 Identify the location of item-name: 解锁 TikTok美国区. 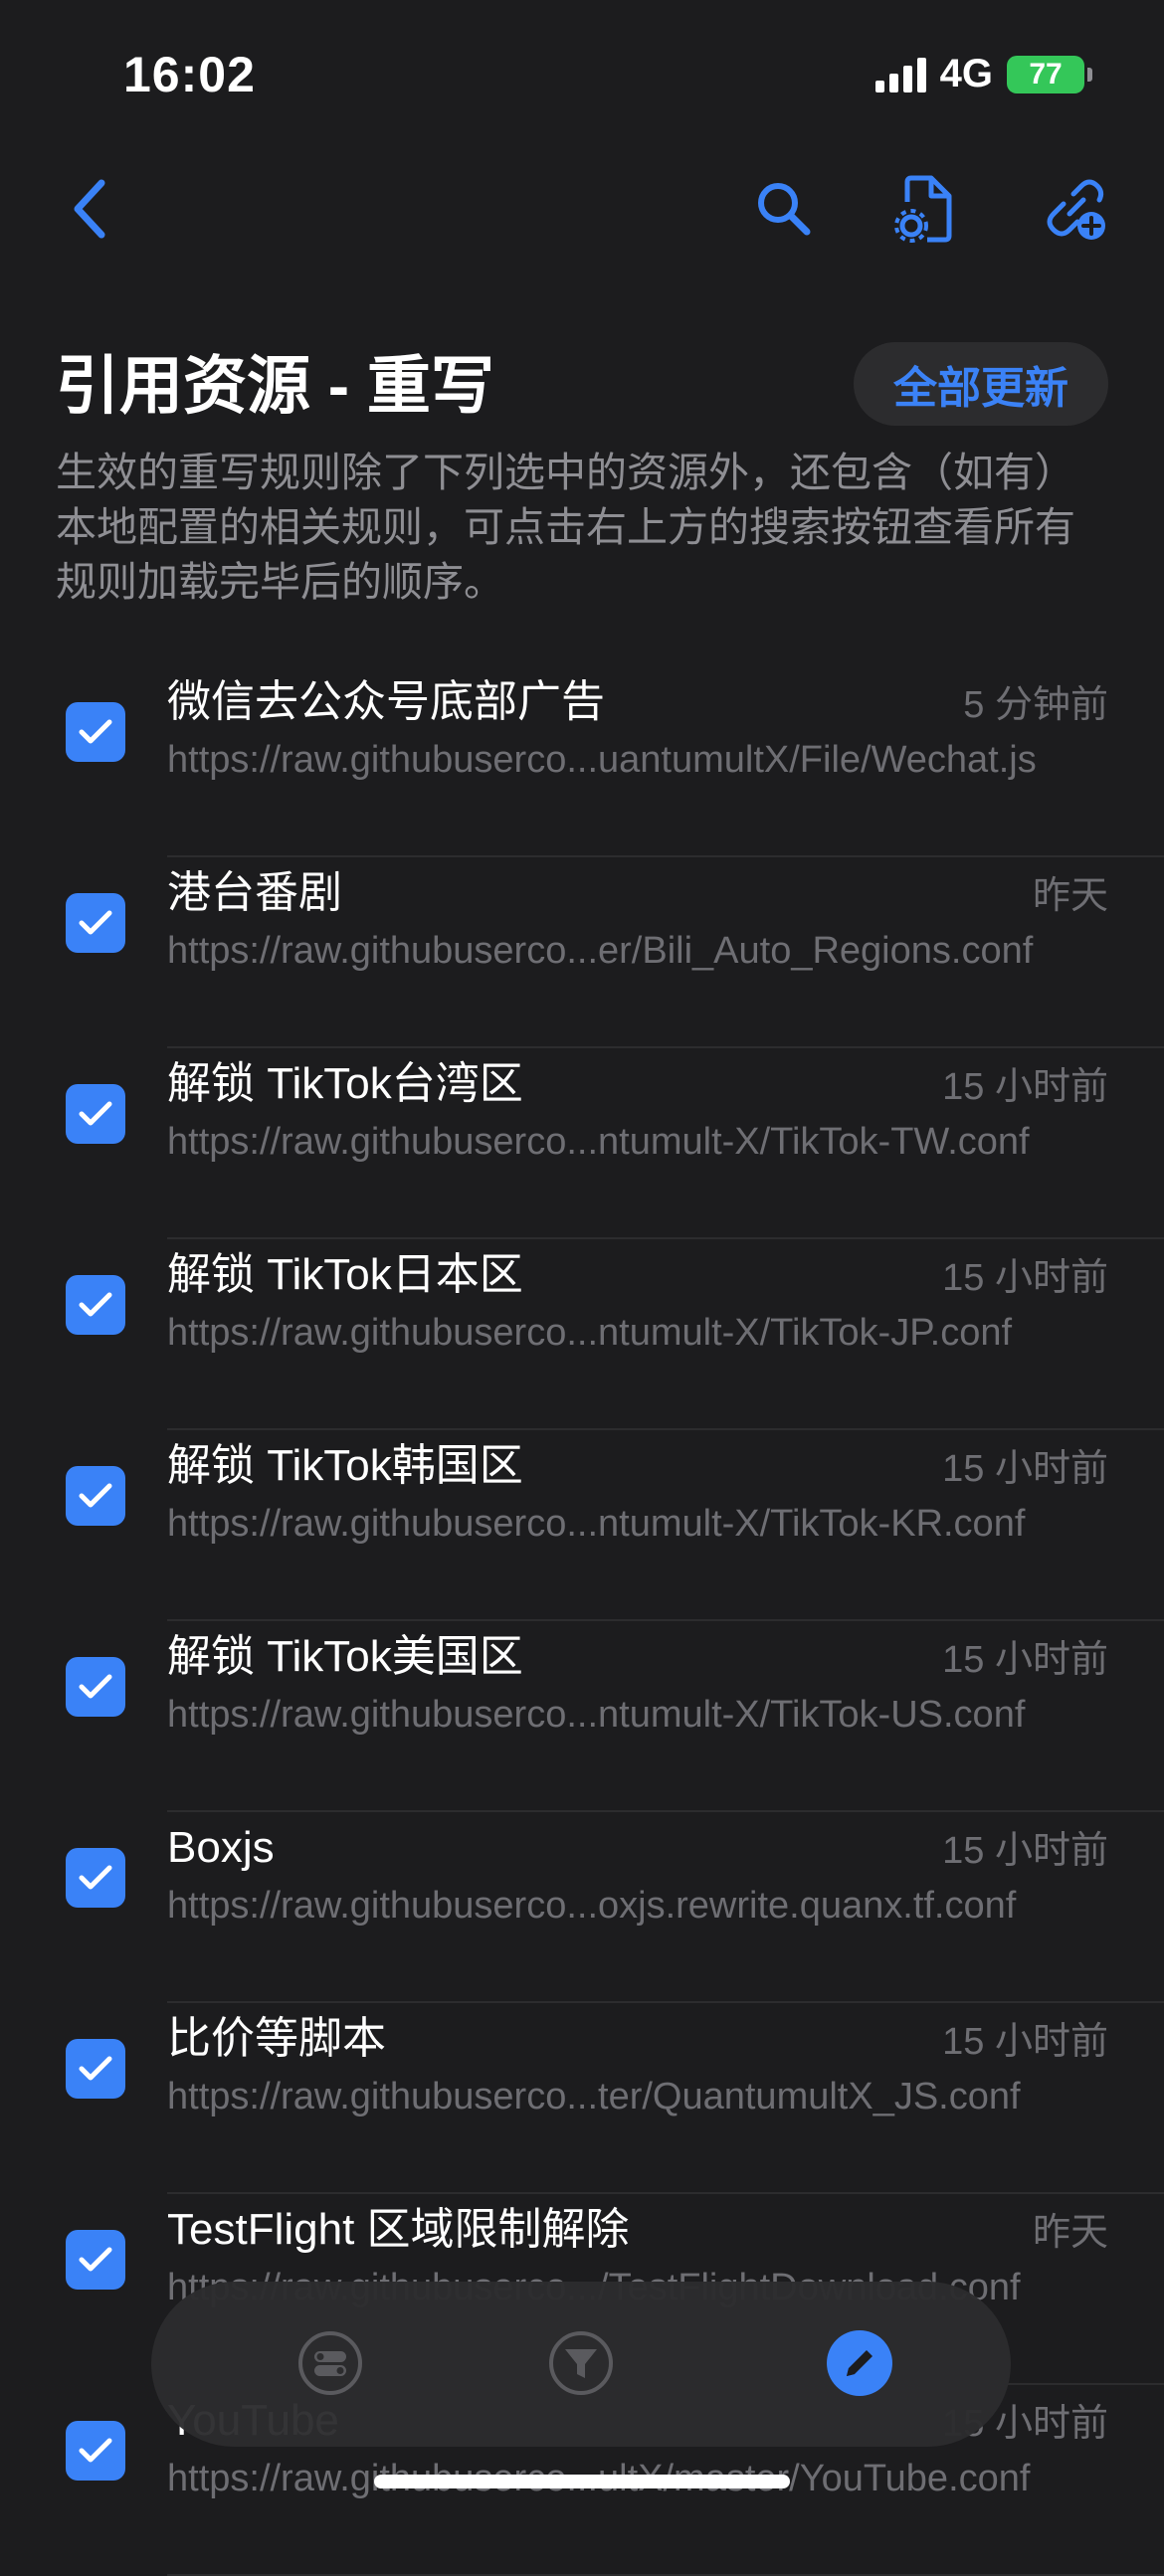
(345, 1656).